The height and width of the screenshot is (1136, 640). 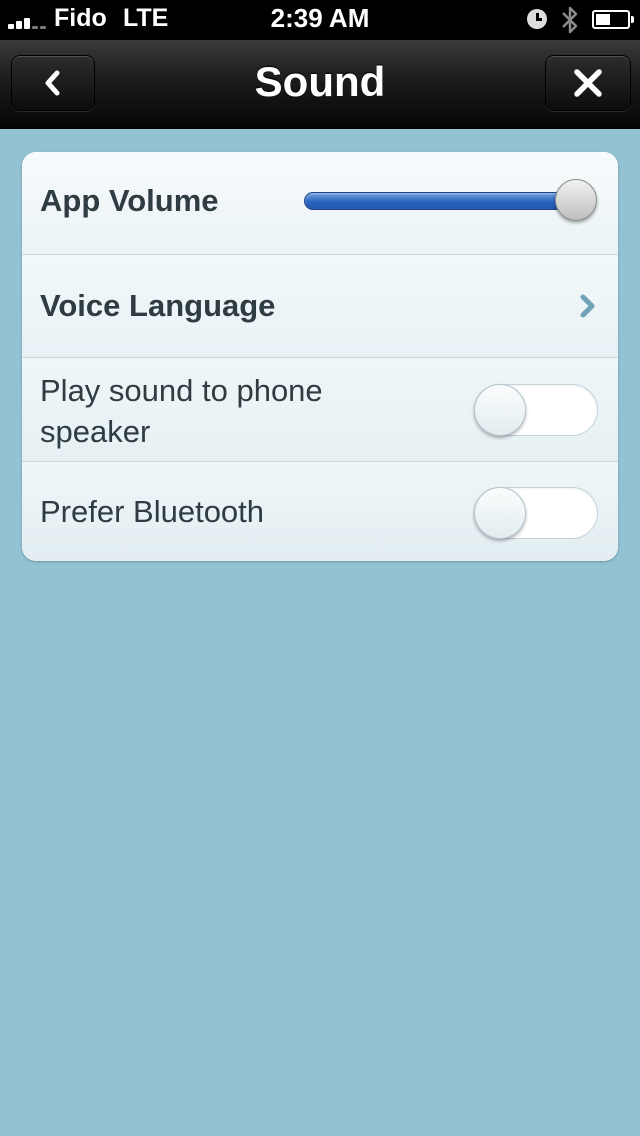 What do you see at coordinates (536, 410) in the screenshot?
I see `play-sound-phone-speaker-toggle` at bounding box center [536, 410].